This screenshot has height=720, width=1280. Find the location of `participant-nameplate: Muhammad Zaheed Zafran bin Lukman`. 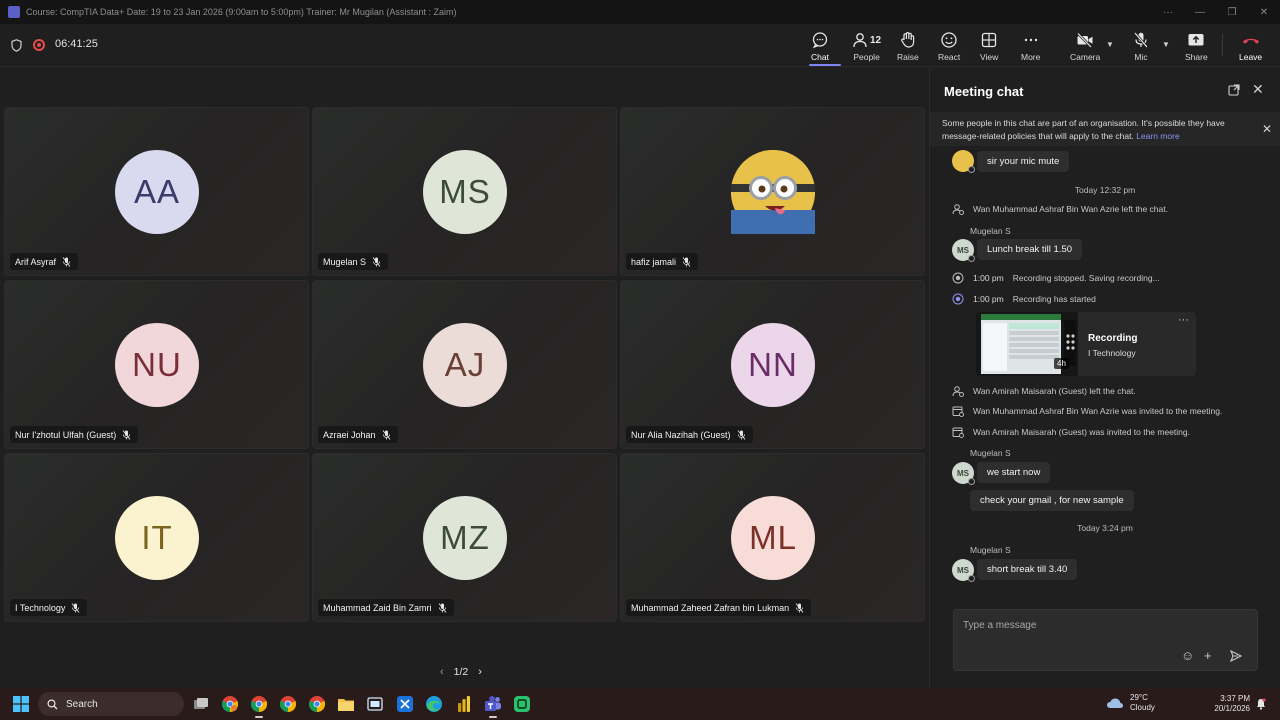

participant-nameplate: Muhammad Zaheed Zafran bin Lukman is located at coordinates (719, 607).